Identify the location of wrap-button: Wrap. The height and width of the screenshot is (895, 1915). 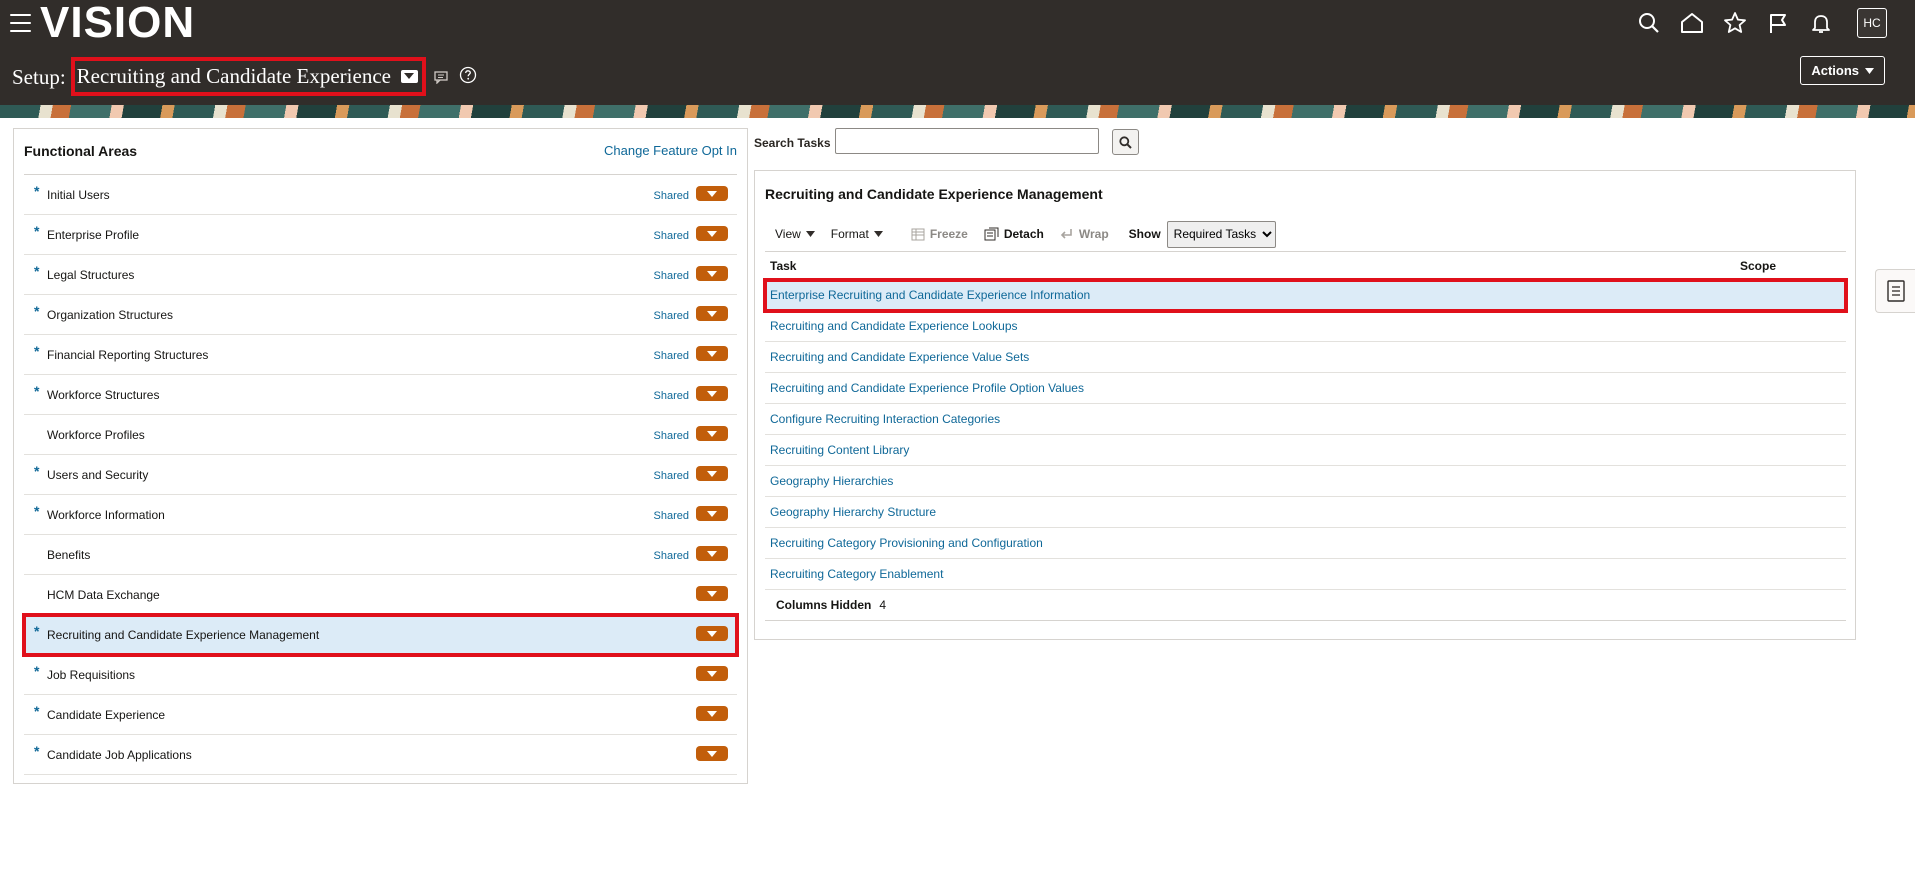
(1084, 234).